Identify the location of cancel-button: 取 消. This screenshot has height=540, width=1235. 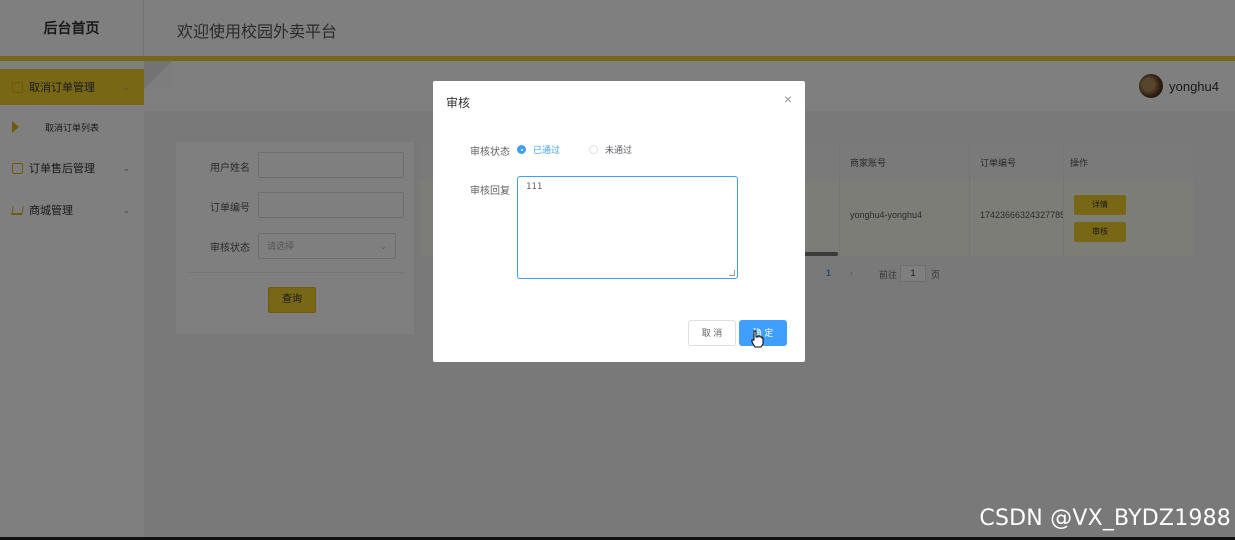
(712, 333).